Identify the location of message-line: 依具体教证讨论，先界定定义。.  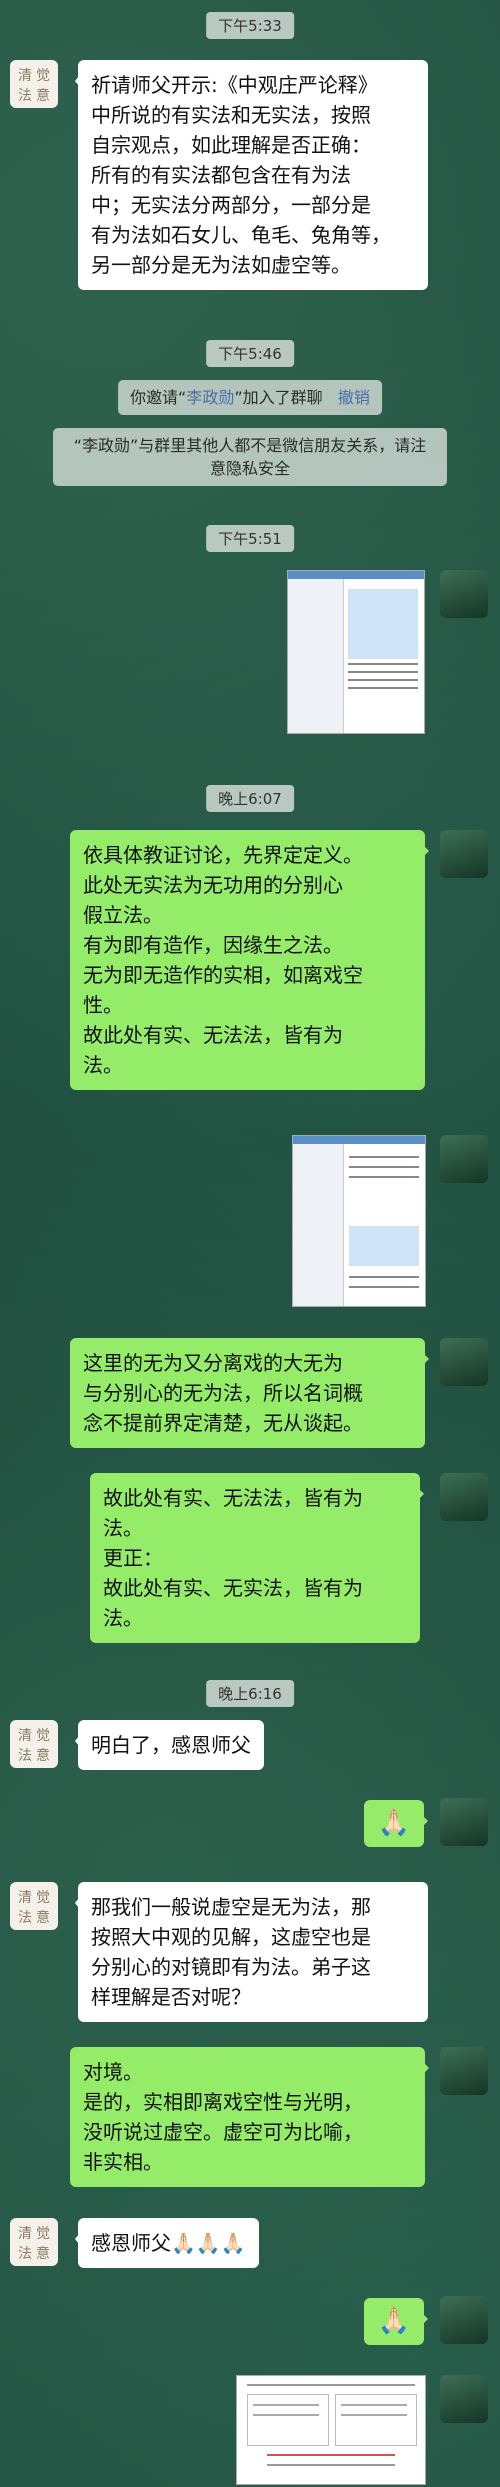
(223, 855).